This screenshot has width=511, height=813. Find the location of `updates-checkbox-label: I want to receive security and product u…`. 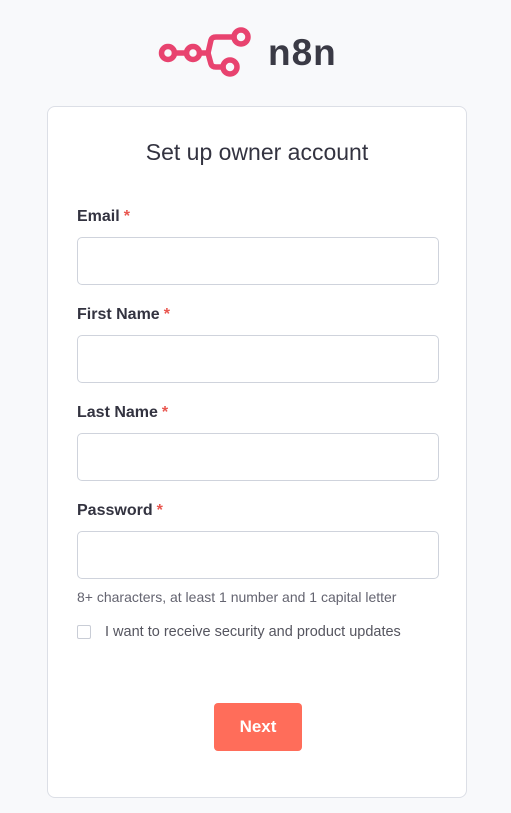

updates-checkbox-label: I want to receive security and product u… is located at coordinates (253, 632).